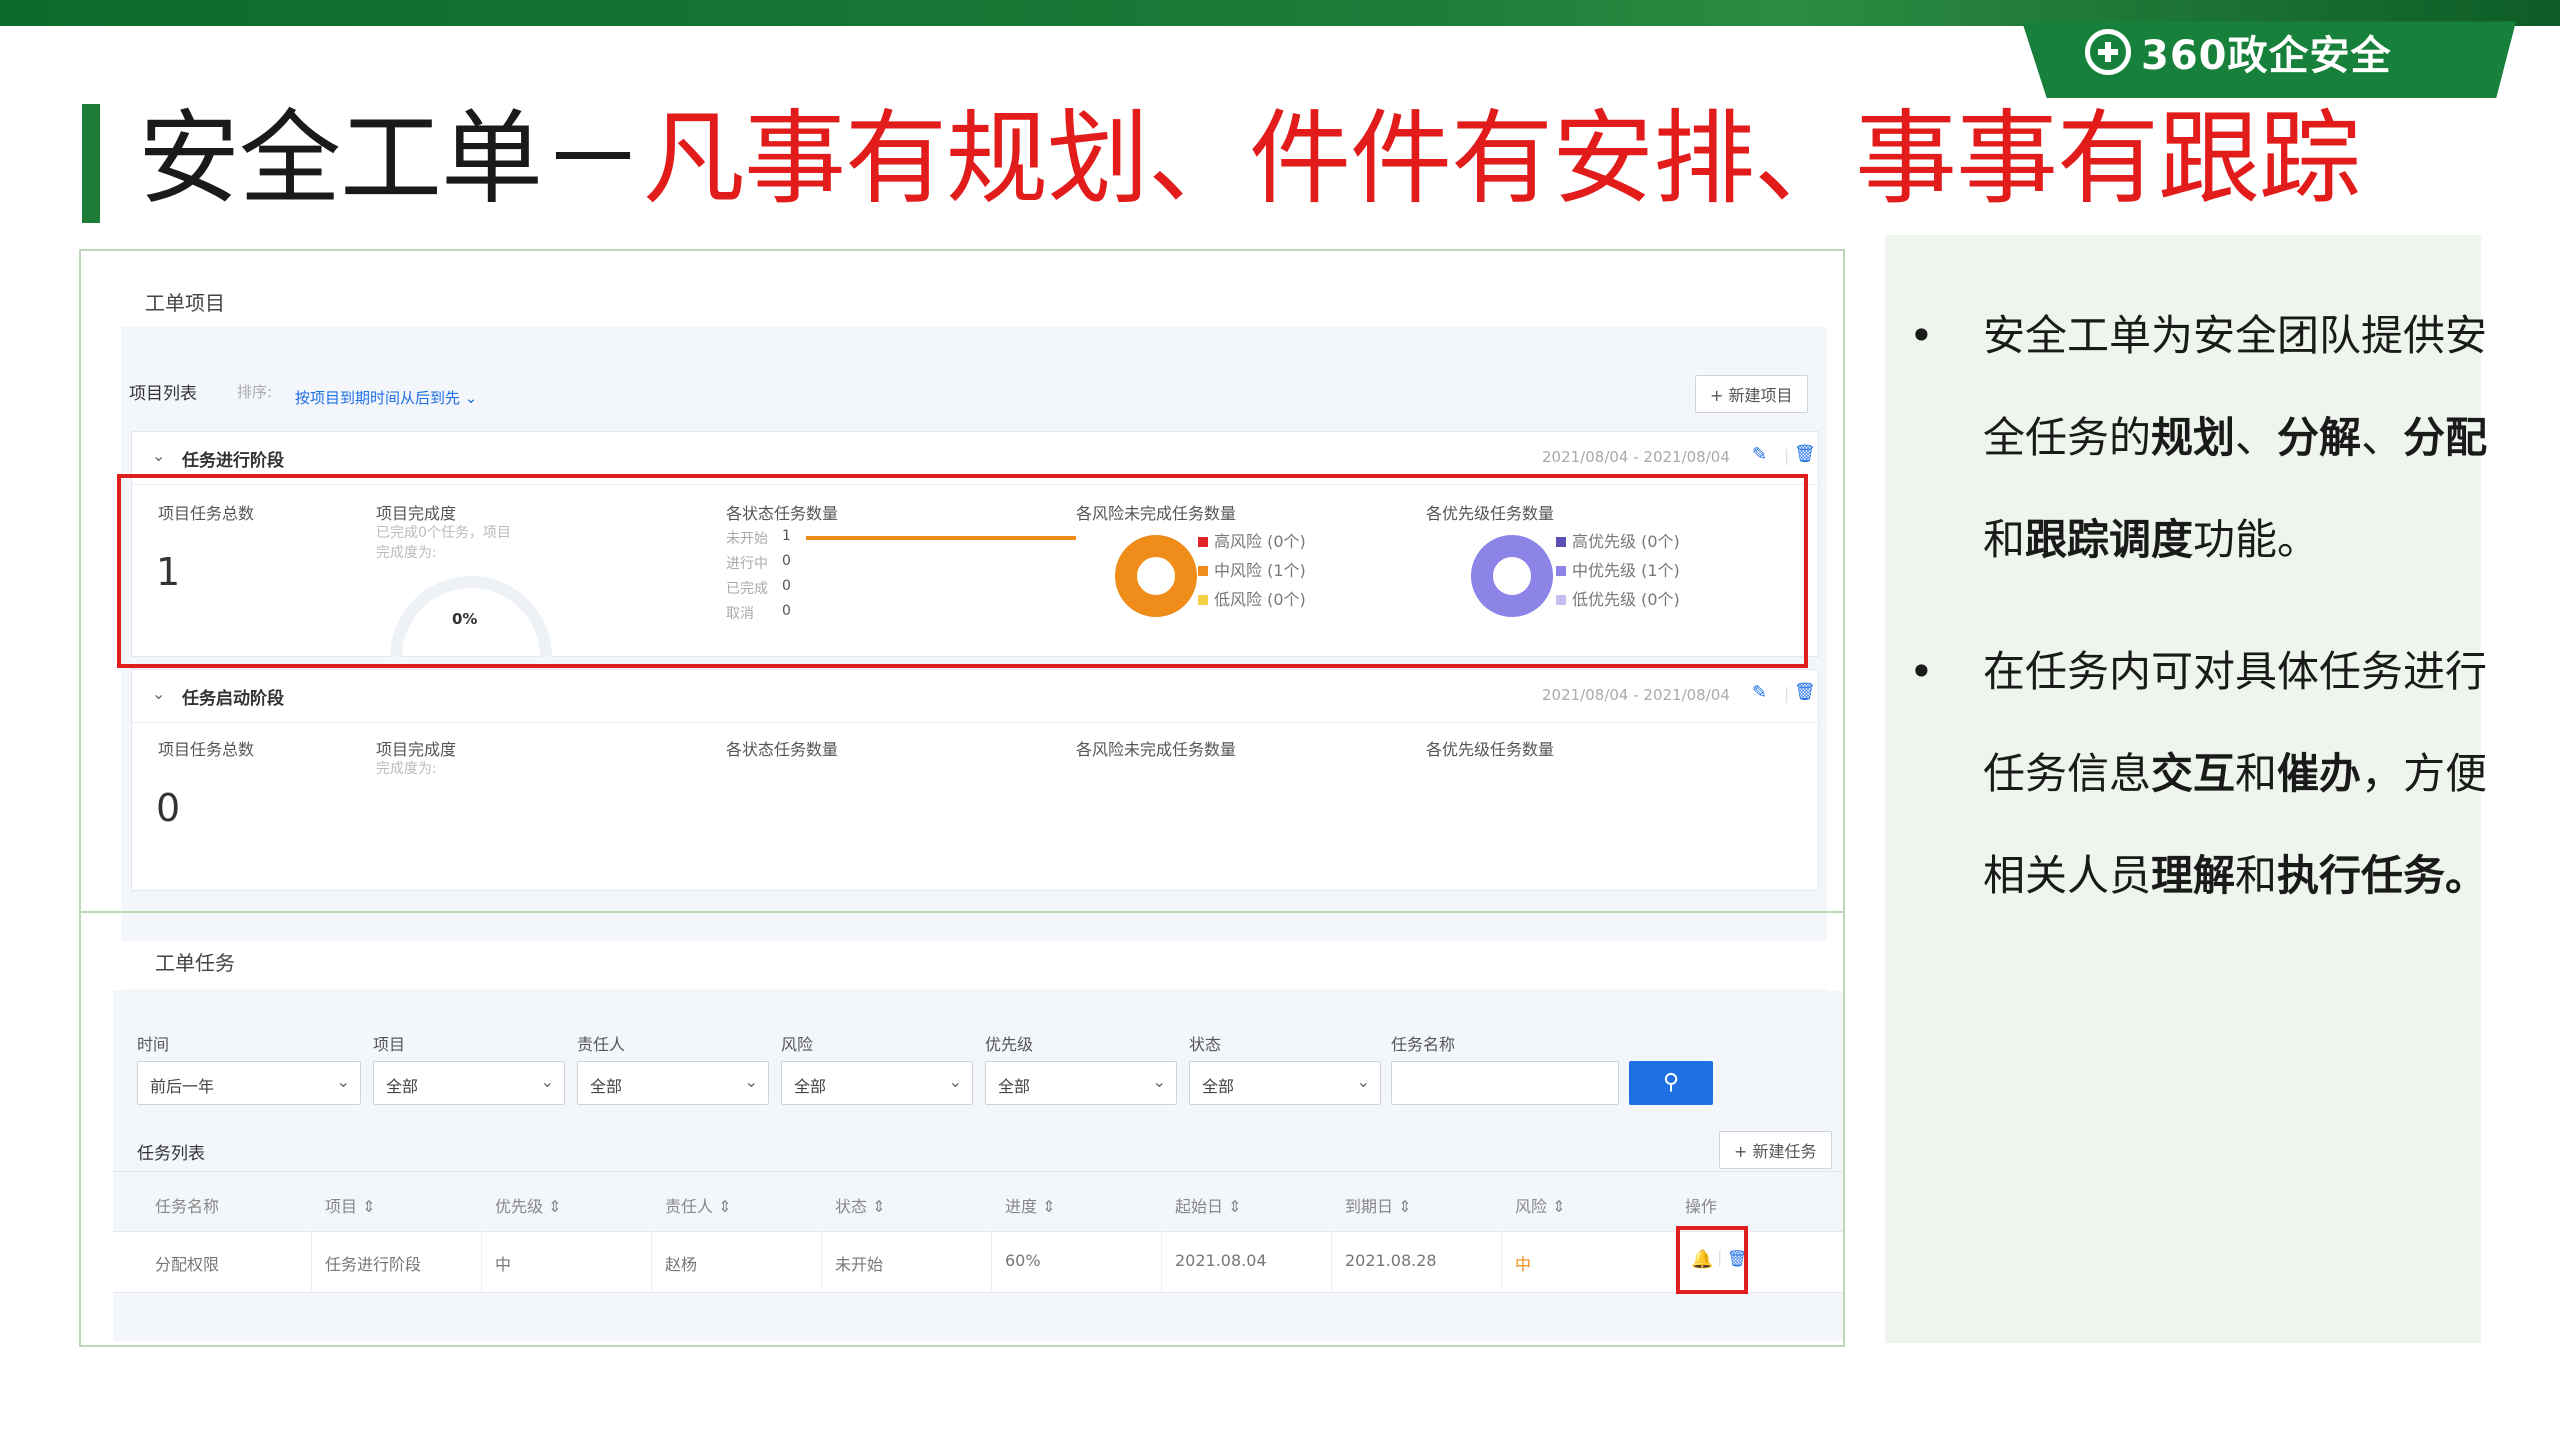 This screenshot has width=2560, height=1440. What do you see at coordinates (2238, 438) in the screenshot?
I see `bullet-text: 安全工单为安全团队提供安全任务的规划、分解、分配和跟踪调度功能。` at bounding box center [2238, 438].